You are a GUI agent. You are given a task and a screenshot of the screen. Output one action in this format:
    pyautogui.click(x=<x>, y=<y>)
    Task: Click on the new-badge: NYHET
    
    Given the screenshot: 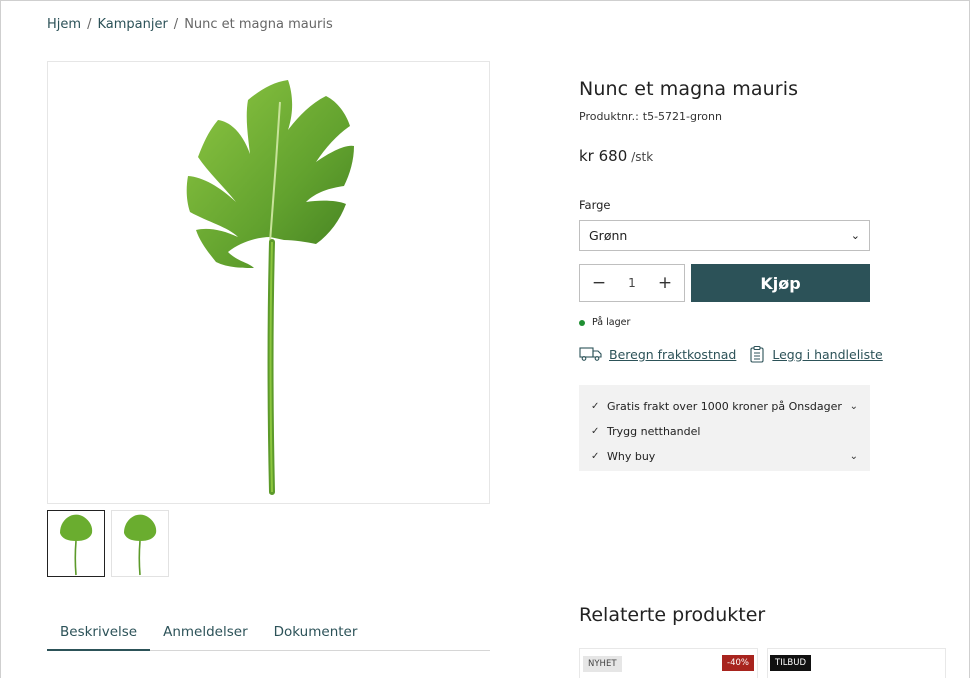 What is the action you would take?
    pyautogui.click(x=602, y=664)
    